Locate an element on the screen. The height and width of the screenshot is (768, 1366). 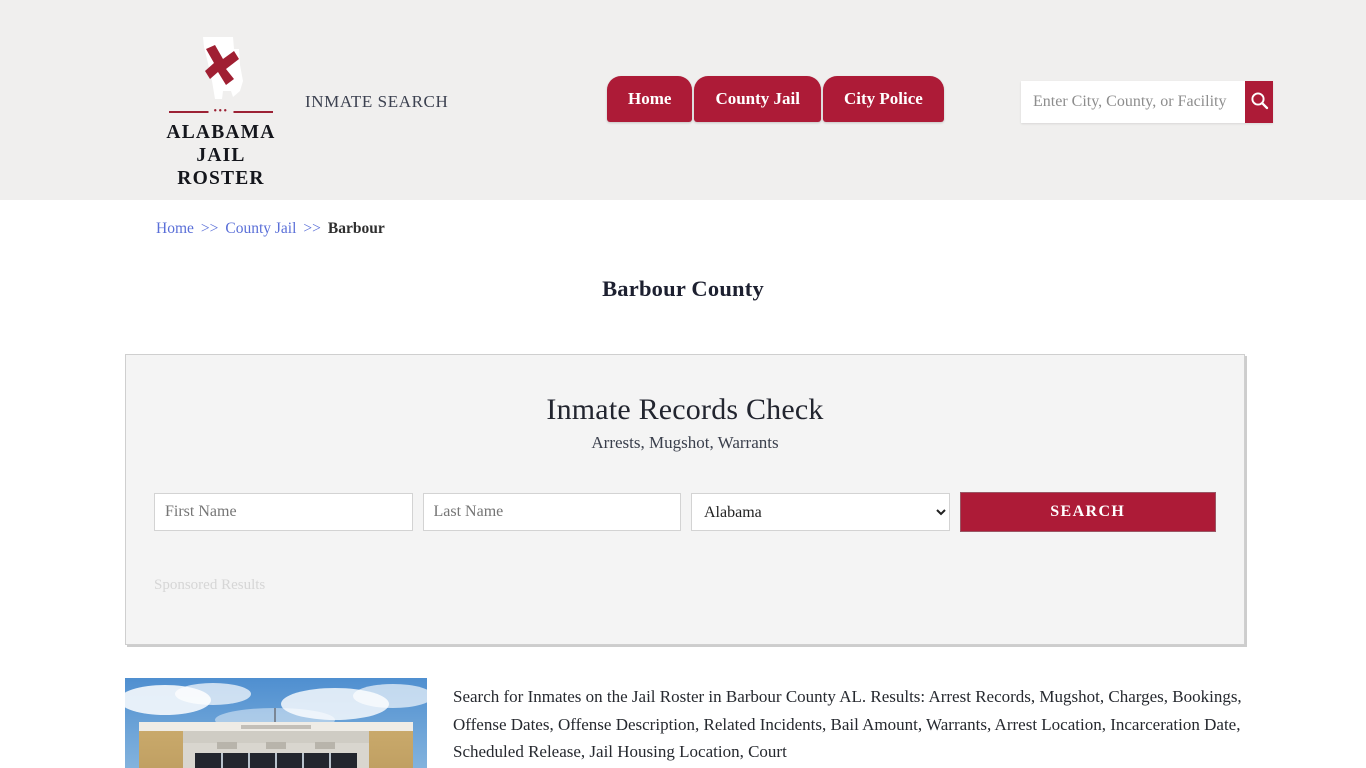
sponsored-results-label: Sponsored Results is located at coordinates (210, 585).